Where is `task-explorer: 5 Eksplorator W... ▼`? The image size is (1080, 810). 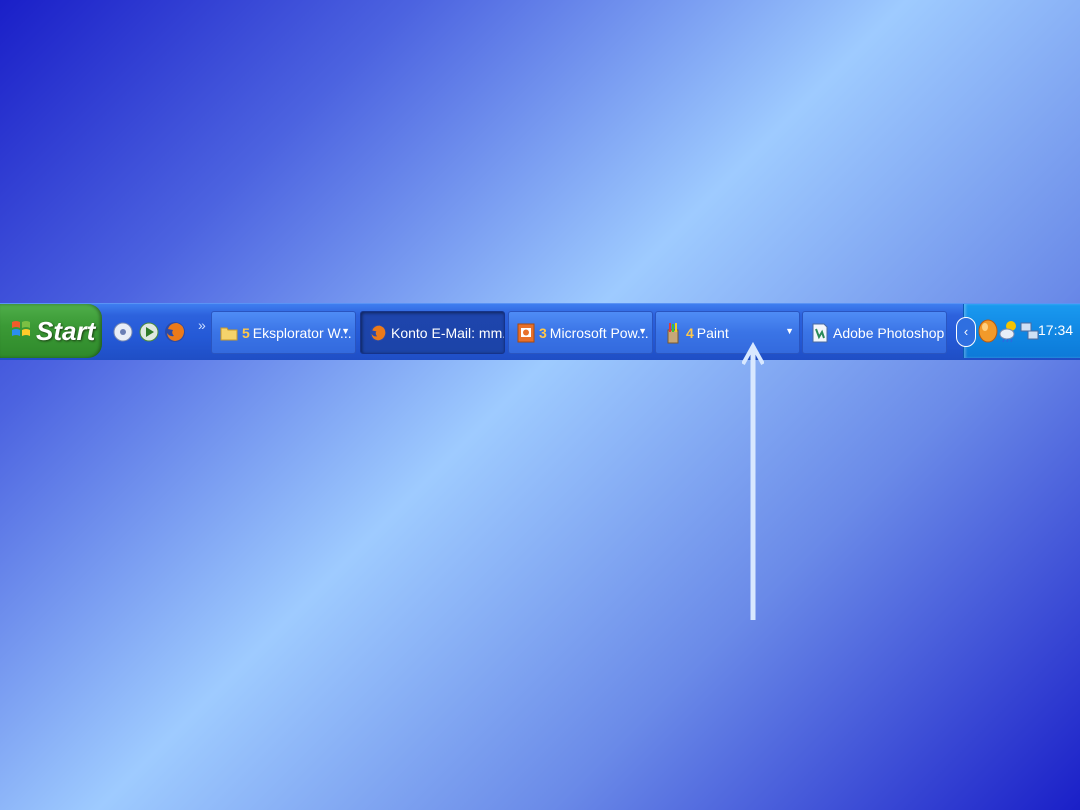
task-explorer: 5 Eksplorator W... ▼ is located at coordinates (283, 332).